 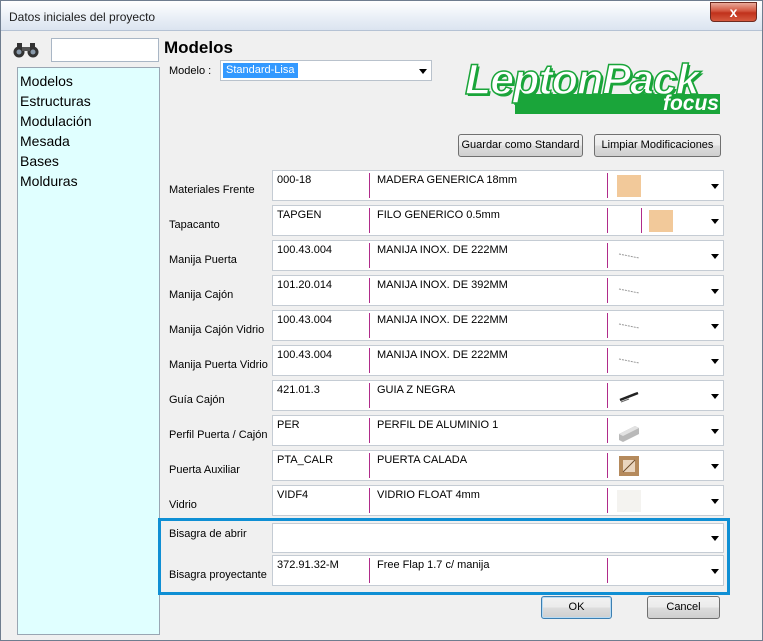 I want to click on aluminium-profile-icon, so click(x=629, y=434).